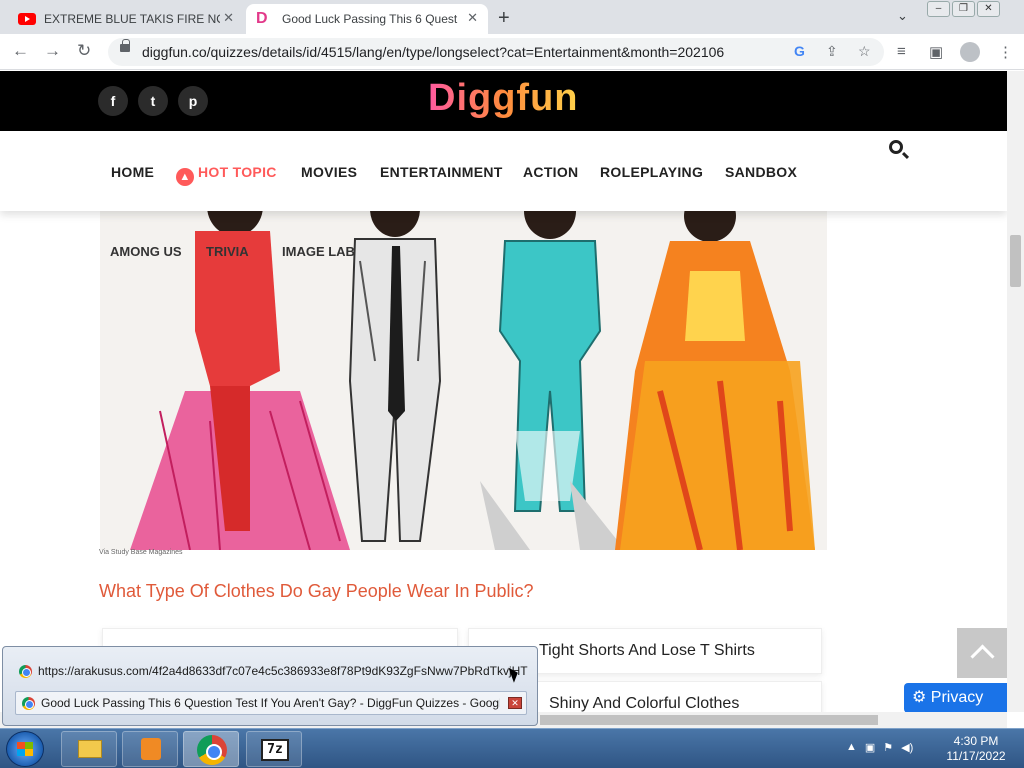 This screenshot has height=768, width=1024. I want to click on nav-sandbox: SANDBOX, so click(761, 172).